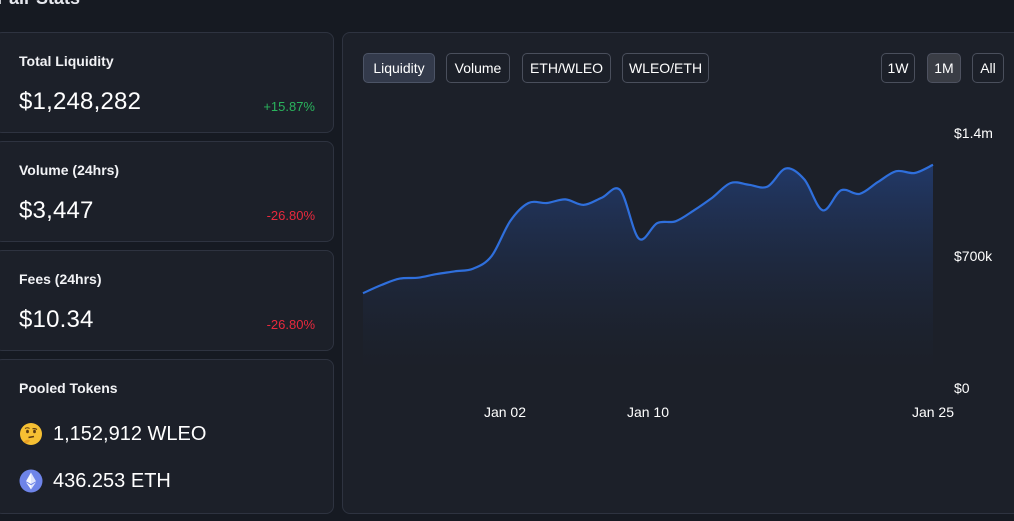 This screenshot has height=521, width=1014. What do you see at coordinates (60, 279) in the screenshot?
I see `fees-label: Fees (24hrs)` at bounding box center [60, 279].